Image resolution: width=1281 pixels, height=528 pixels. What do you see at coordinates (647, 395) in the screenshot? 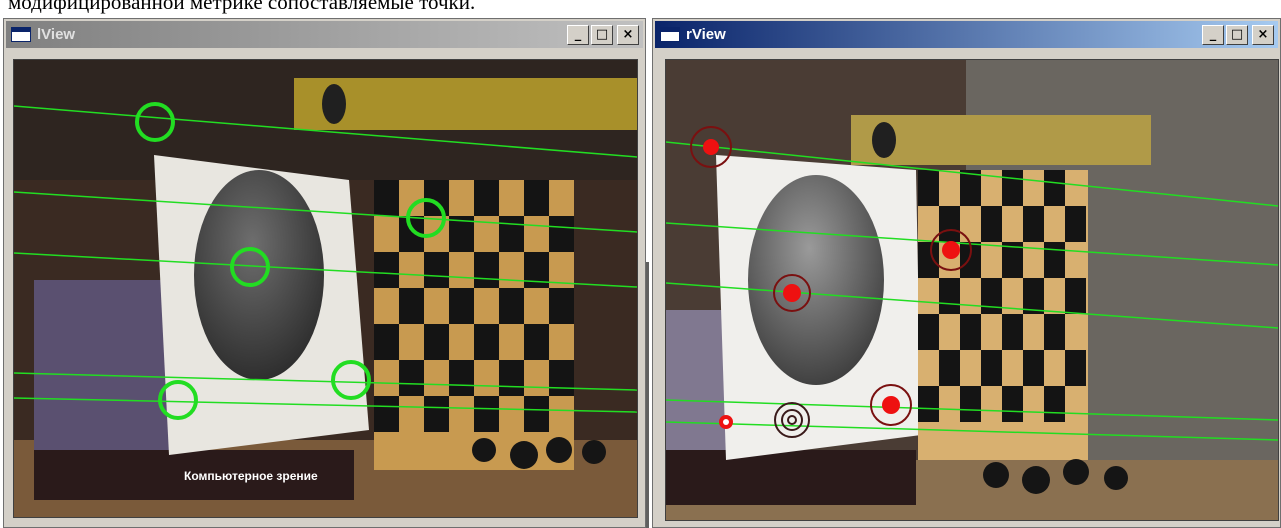
I see `divider` at bounding box center [647, 395].